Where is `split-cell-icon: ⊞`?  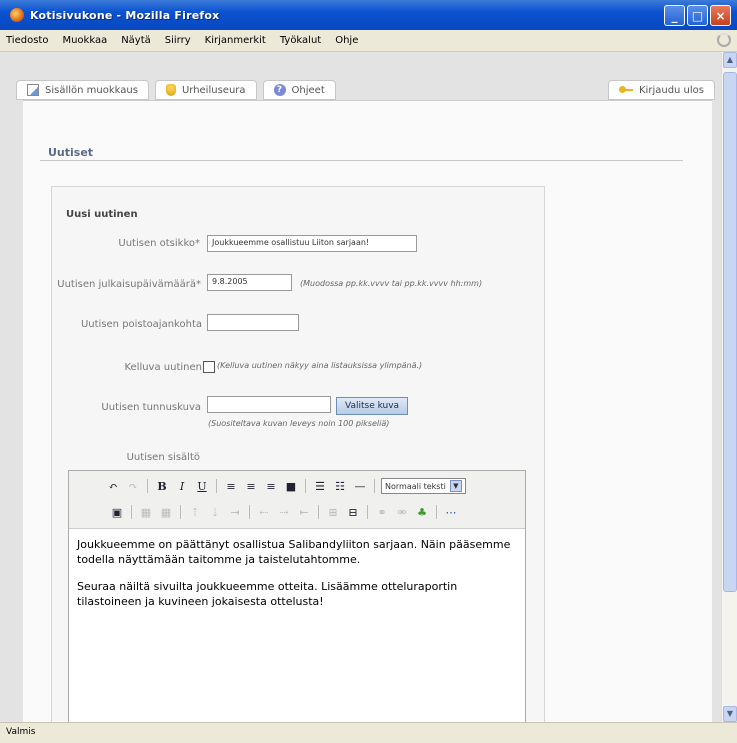
split-cell-icon: ⊞ is located at coordinates (333, 512).